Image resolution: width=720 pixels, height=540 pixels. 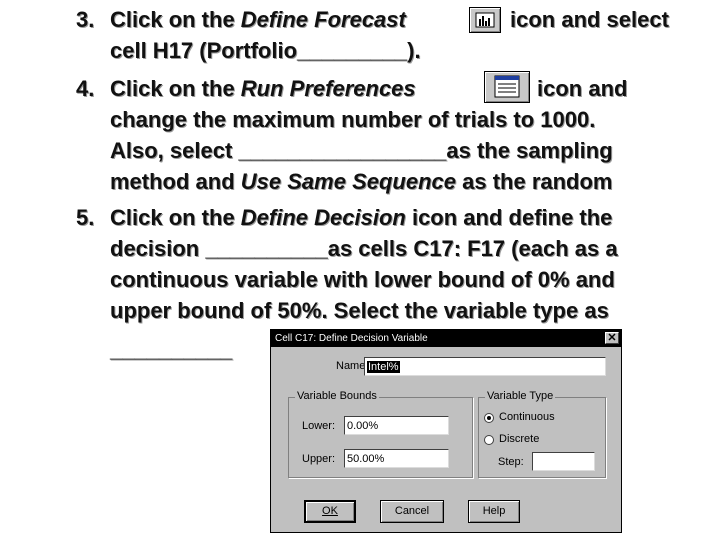 What do you see at coordinates (175, 181) in the screenshot?
I see `text-run: method and` at bounding box center [175, 181].